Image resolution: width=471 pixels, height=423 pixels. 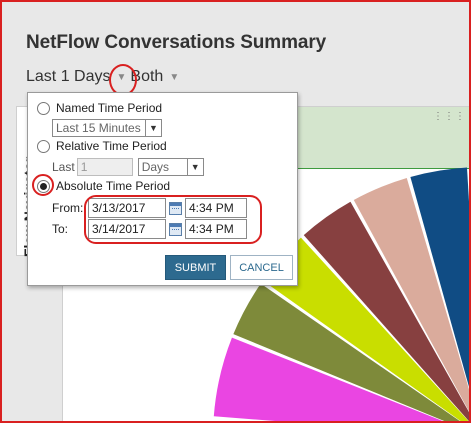 What do you see at coordinates (43, 185) in the screenshot?
I see `annotation-circle-radio` at bounding box center [43, 185].